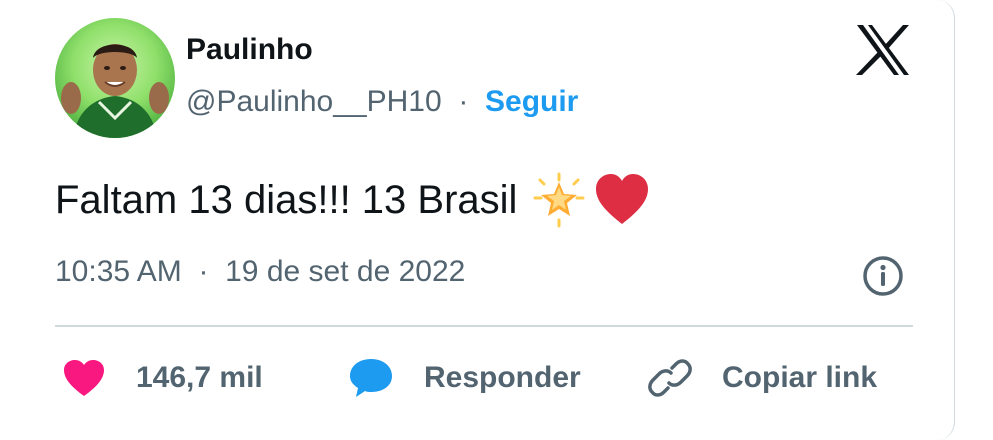  I want to click on tweet-text: Faltam 13 dias!!! 13 Brasil, so click(354, 200).